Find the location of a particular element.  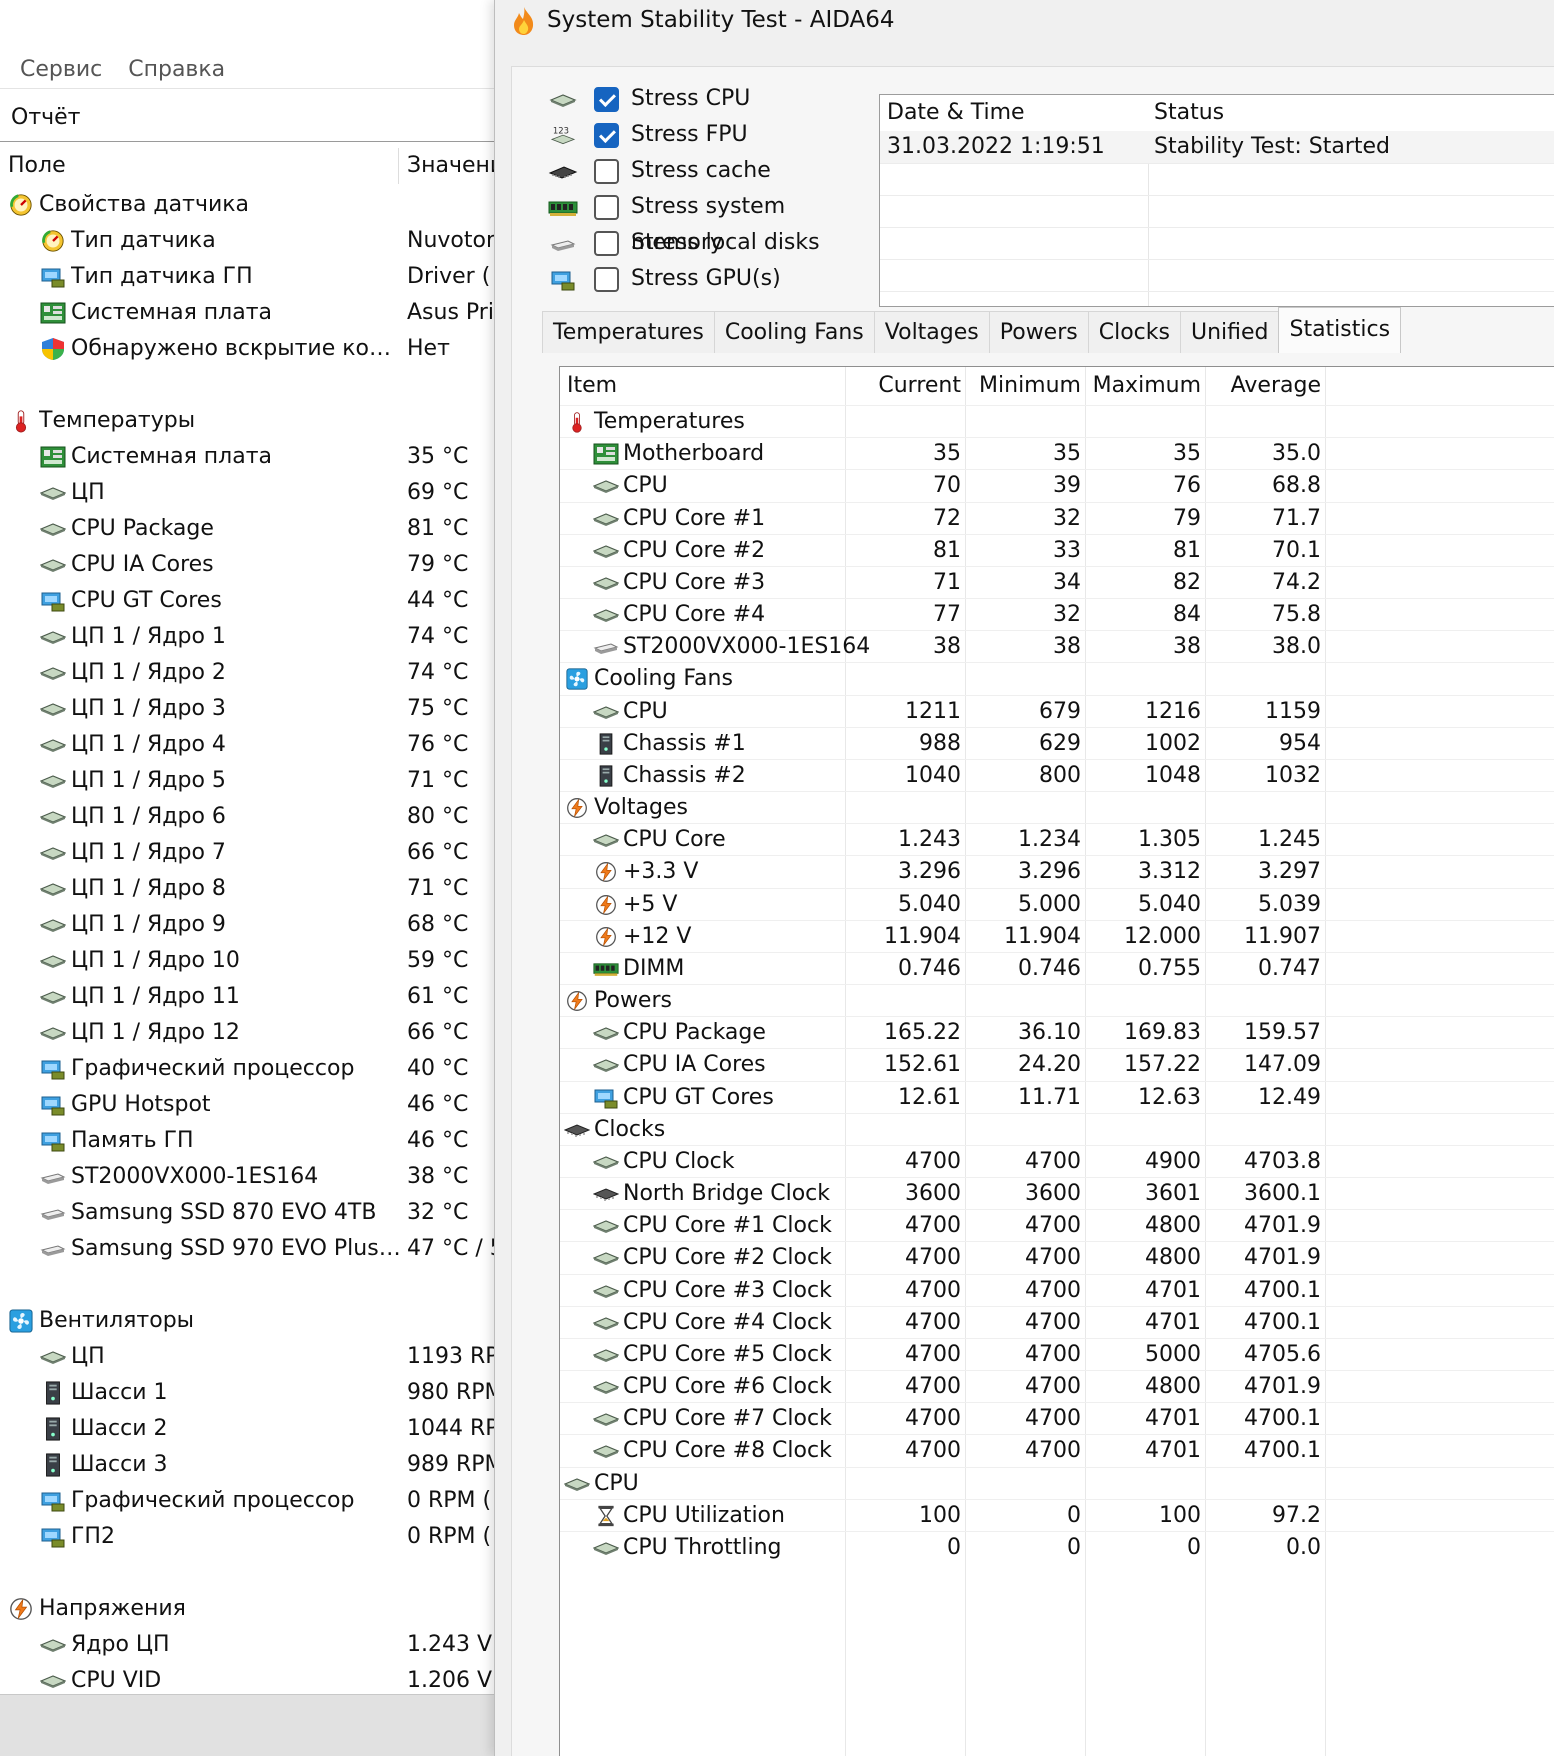

column-value-header: Значени is located at coordinates (446, 166).